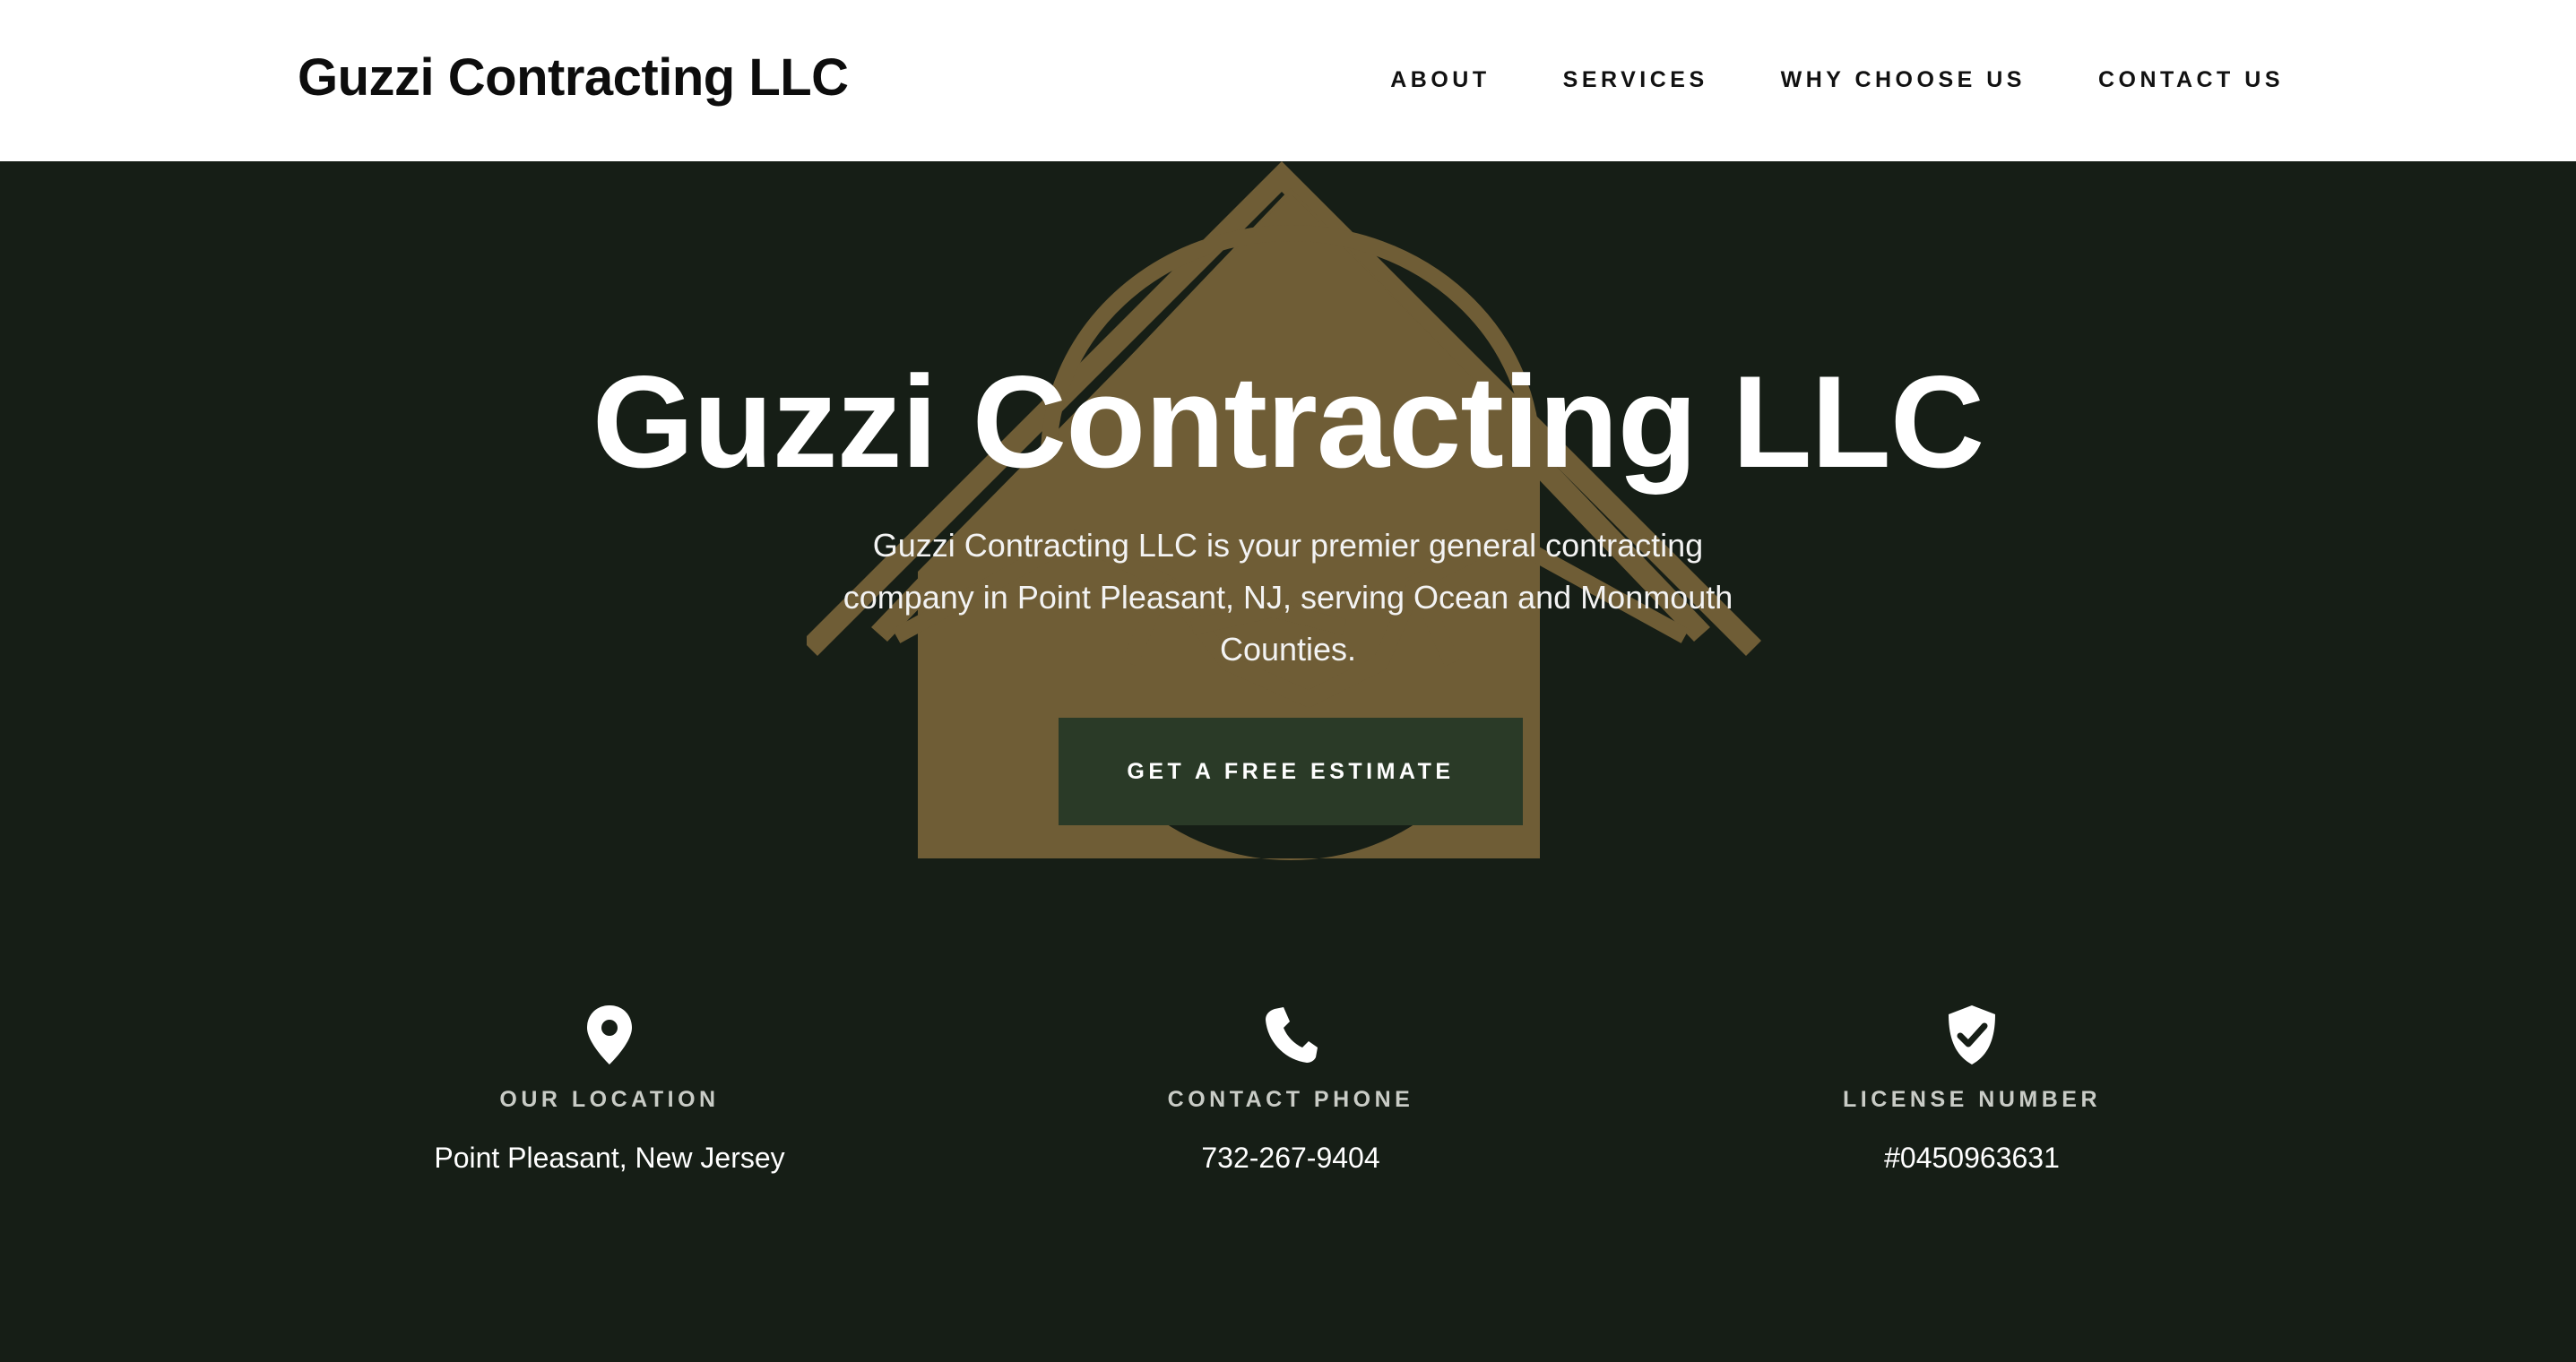  I want to click on phone-value: 732-267-9404, so click(1291, 1158).